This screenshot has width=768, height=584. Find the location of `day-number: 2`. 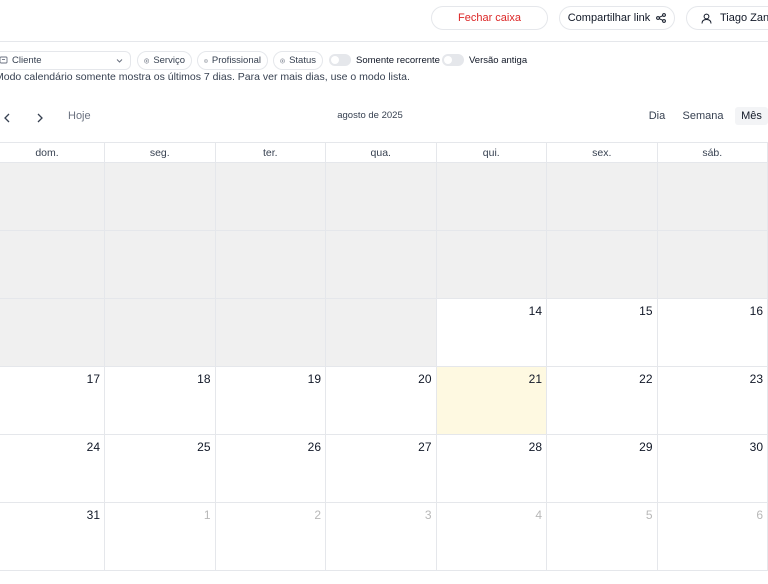

day-number: 2 is located at coordinates (317, 515).